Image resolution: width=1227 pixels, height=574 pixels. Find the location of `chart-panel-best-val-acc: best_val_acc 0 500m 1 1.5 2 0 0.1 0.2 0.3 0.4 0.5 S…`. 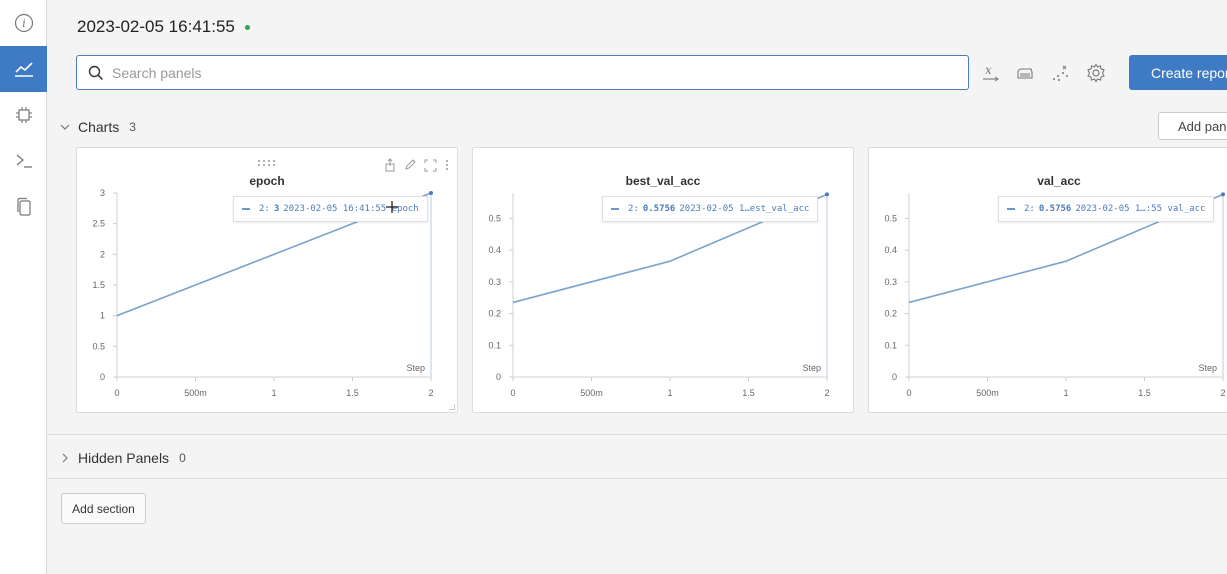

chart-panel-best-val-acc: best_val_acc 0 500m 1 1.5 2 0 0.1 0.2 0.3 0.4 0.5 S… is located at coordinates (663, 280).